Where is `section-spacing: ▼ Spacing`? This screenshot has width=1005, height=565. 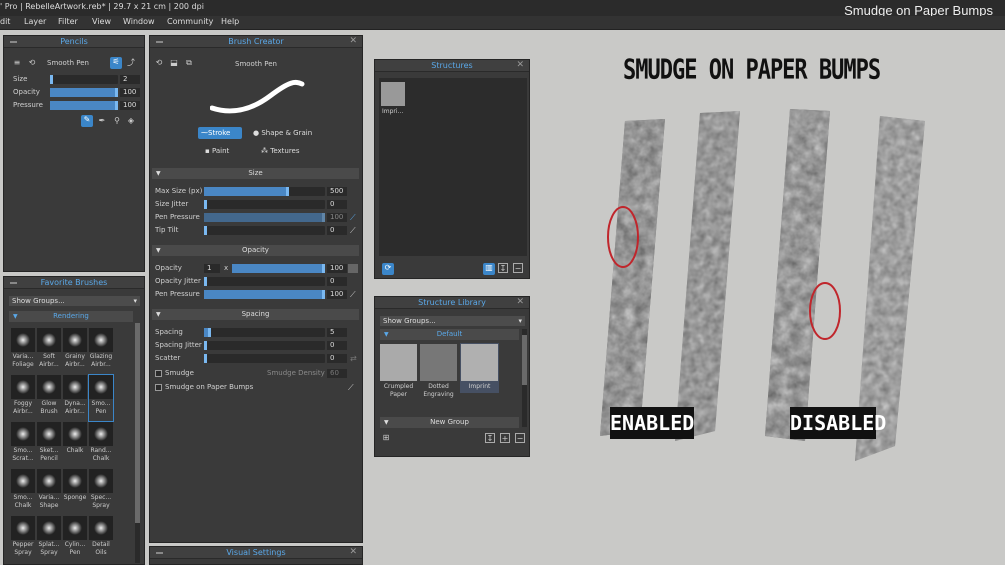
section-spacing: ▼ Spacing is located at coordinates (255, 314).